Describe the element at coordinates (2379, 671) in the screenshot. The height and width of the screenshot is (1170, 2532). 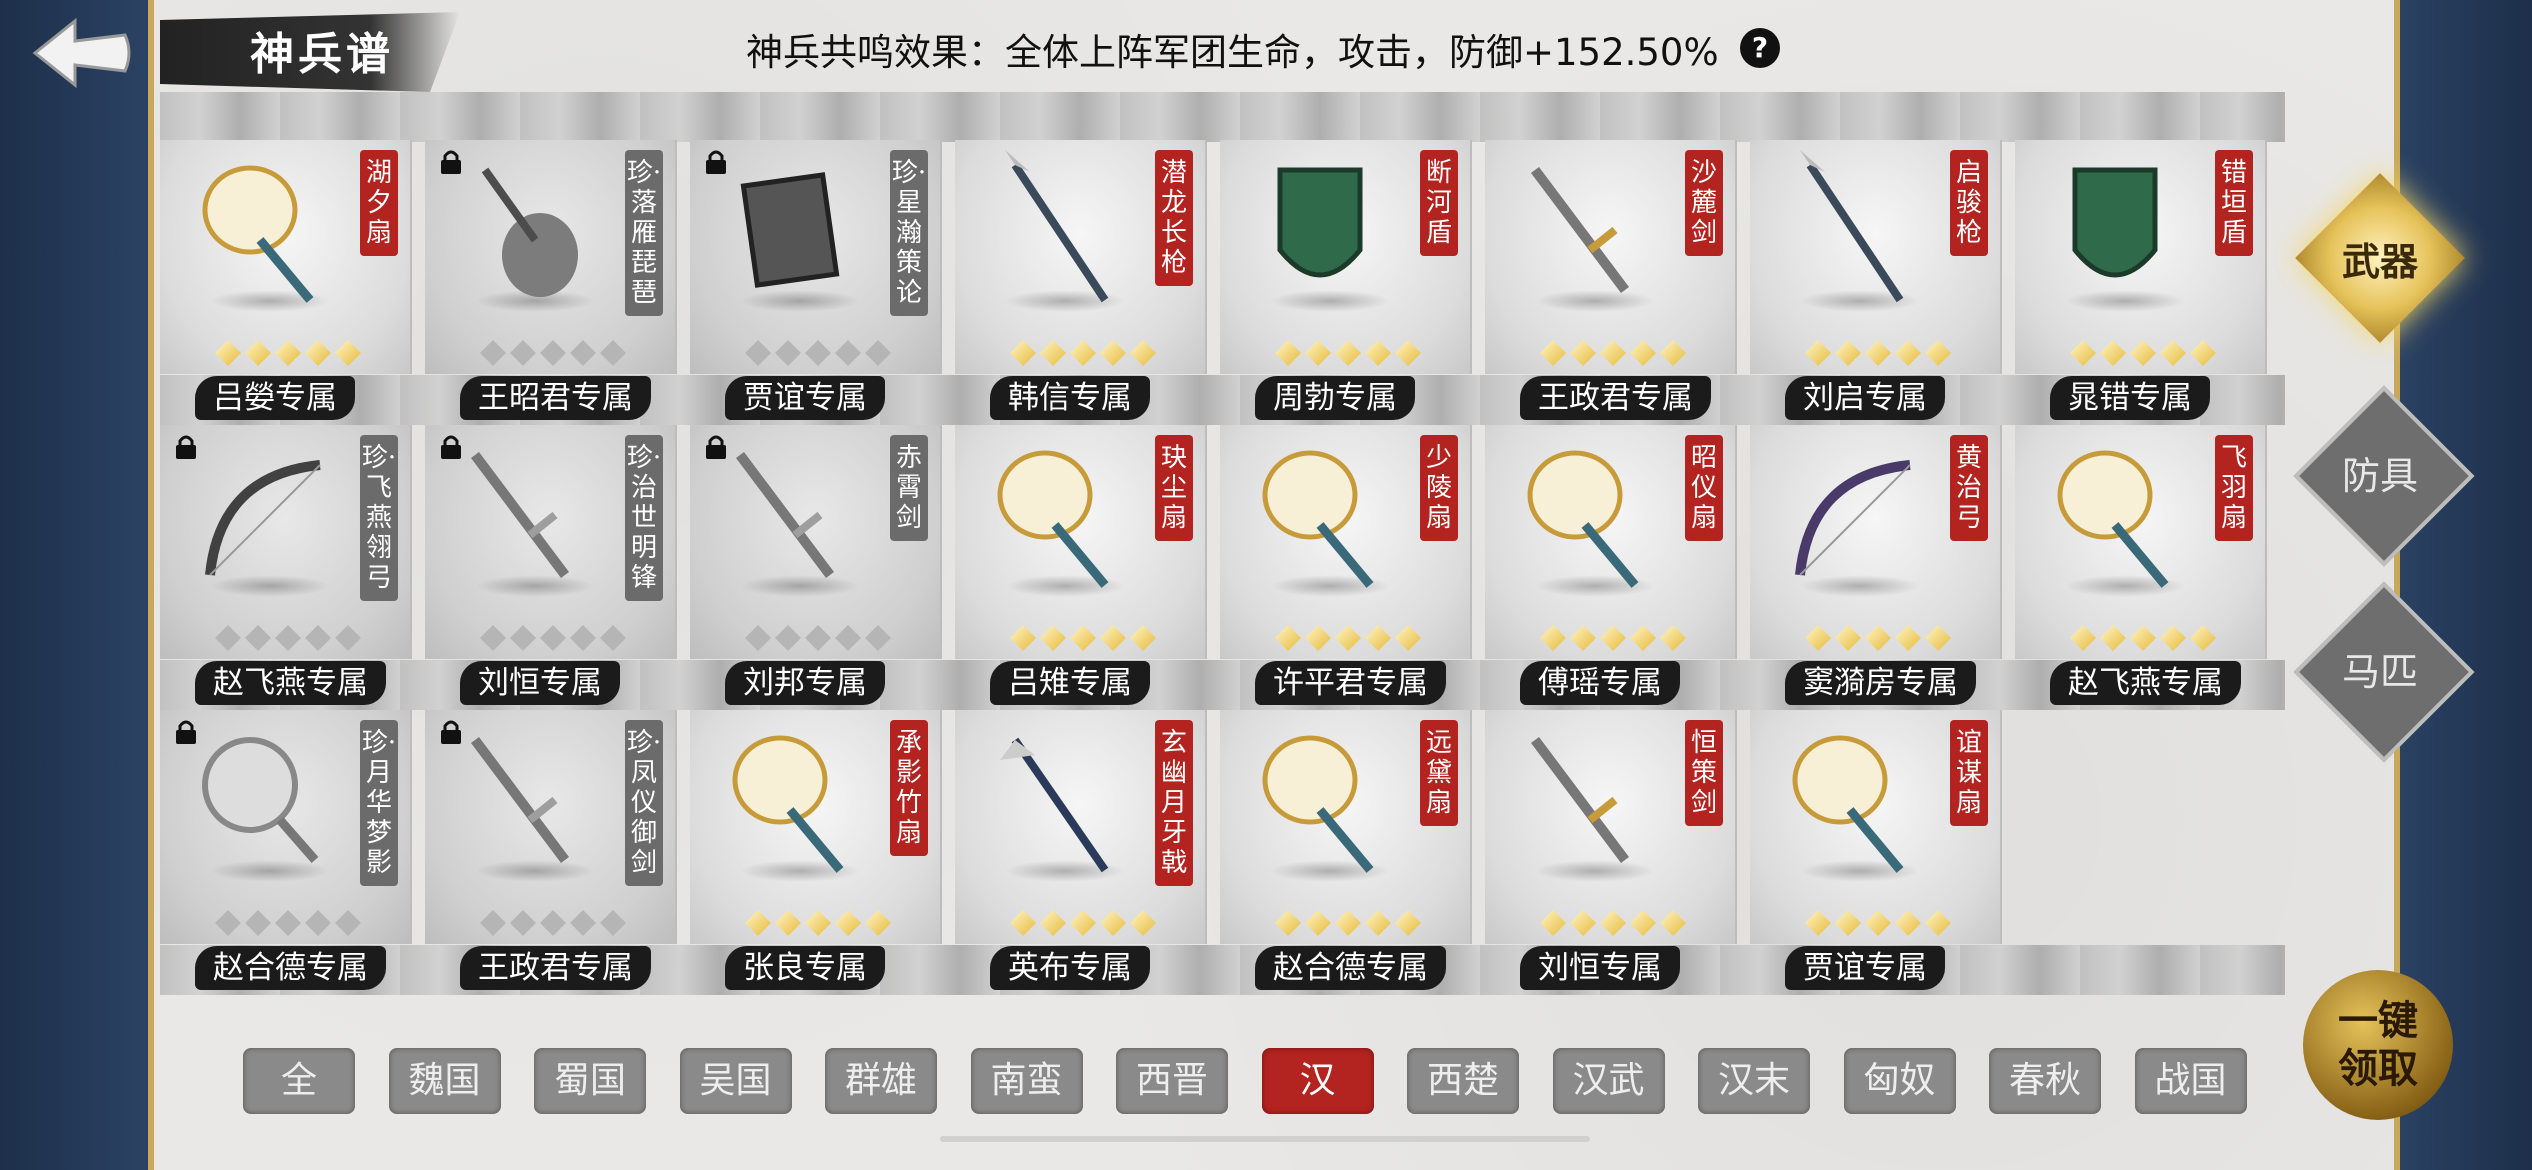
I see `tab-label: 马匹` at that location.